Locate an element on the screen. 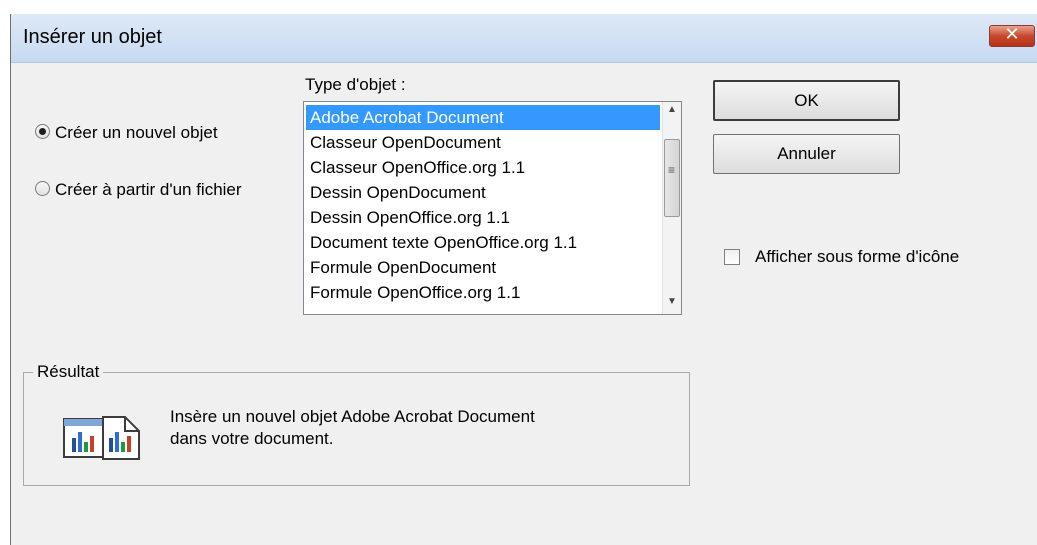  list-item: Dessin OpenDocument is located at coordinates (483, 192).